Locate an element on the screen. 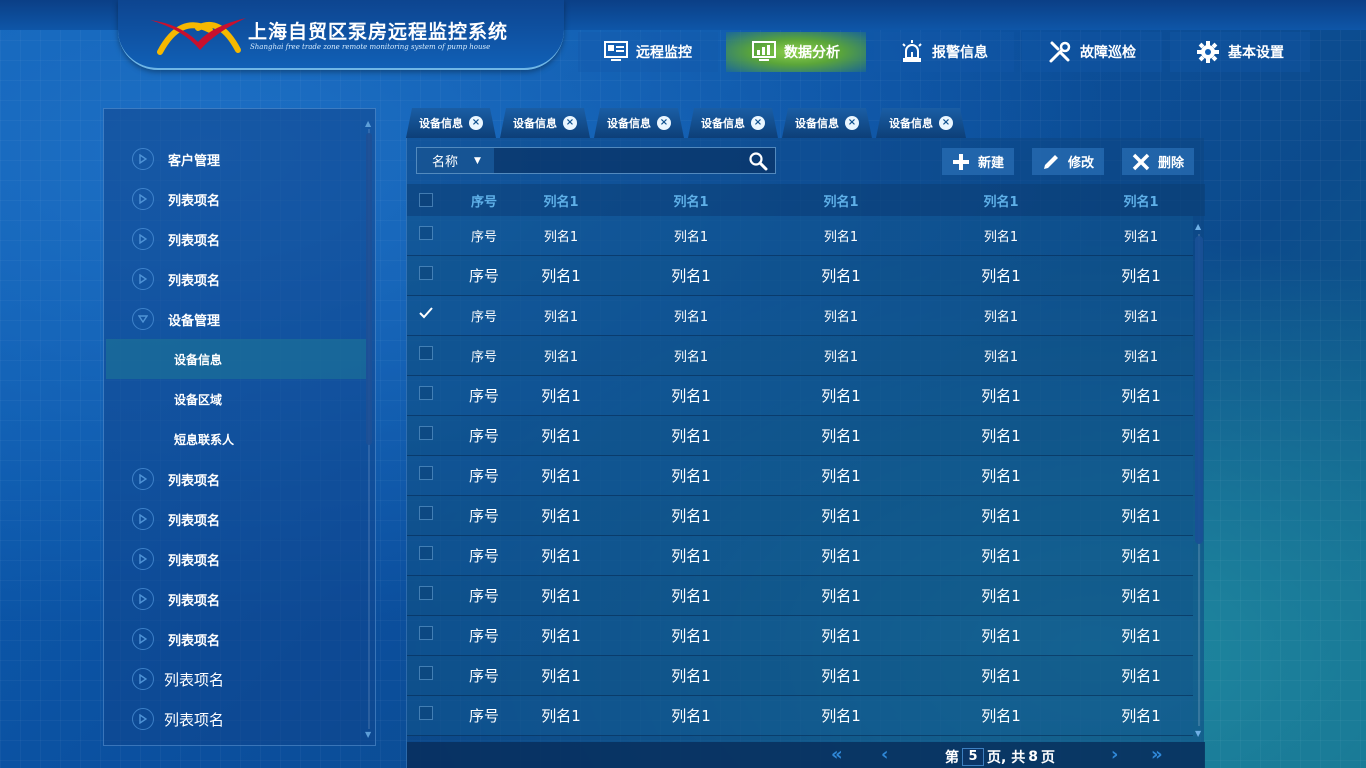 The image size is (1366, 768). nav-item-remote-monitor: 远程监控 is located at coordinates (648, 52).